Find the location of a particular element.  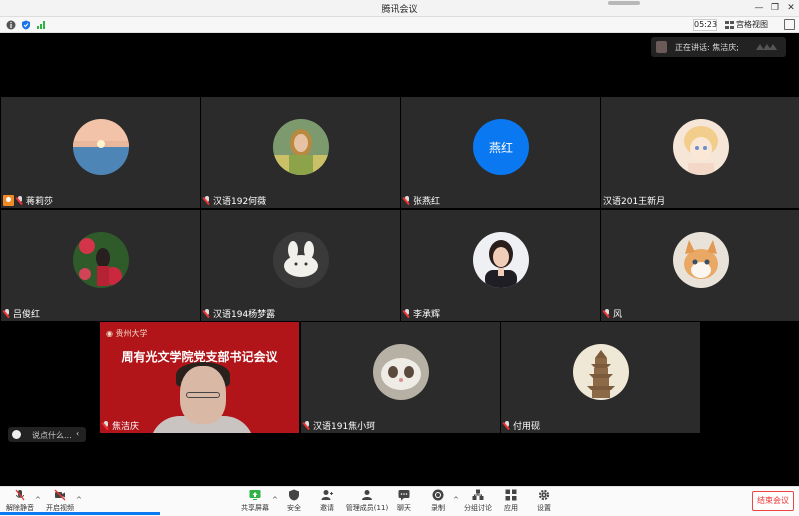

view-mode-label: 宫格视图 is located at coordinates (752, 24).